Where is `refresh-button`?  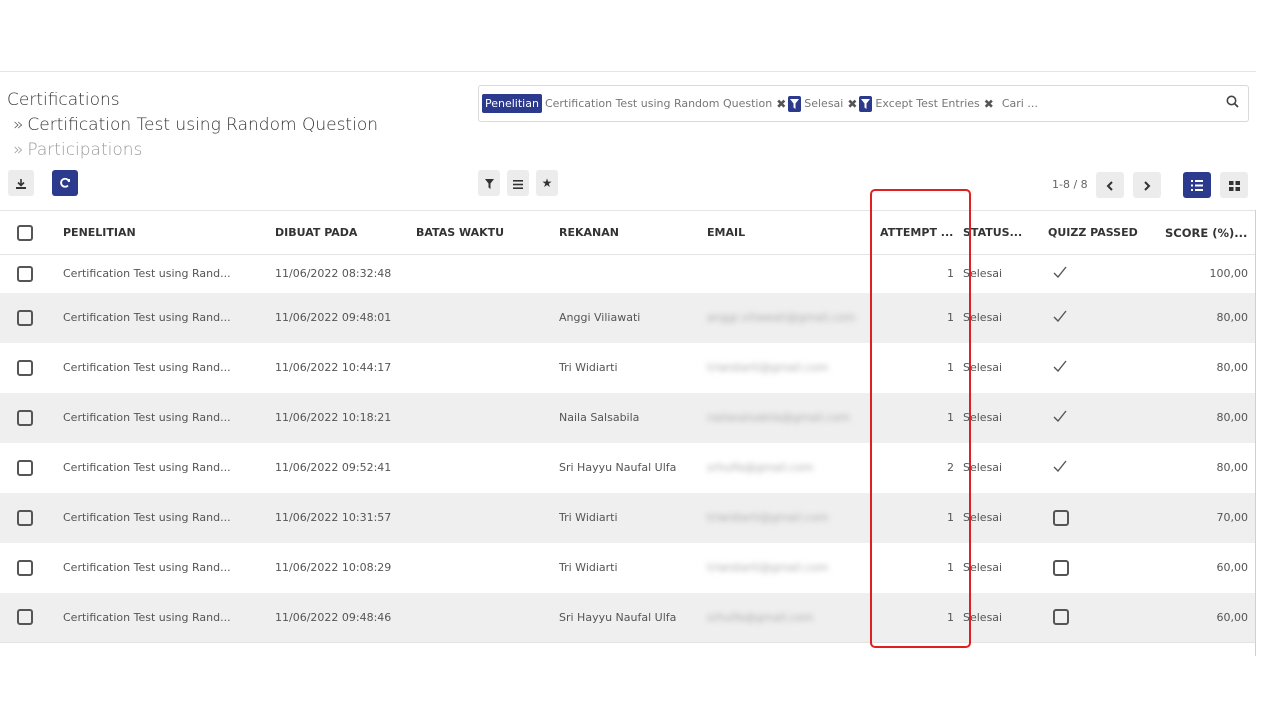 refresh-button is located at coordinates (65, 183).